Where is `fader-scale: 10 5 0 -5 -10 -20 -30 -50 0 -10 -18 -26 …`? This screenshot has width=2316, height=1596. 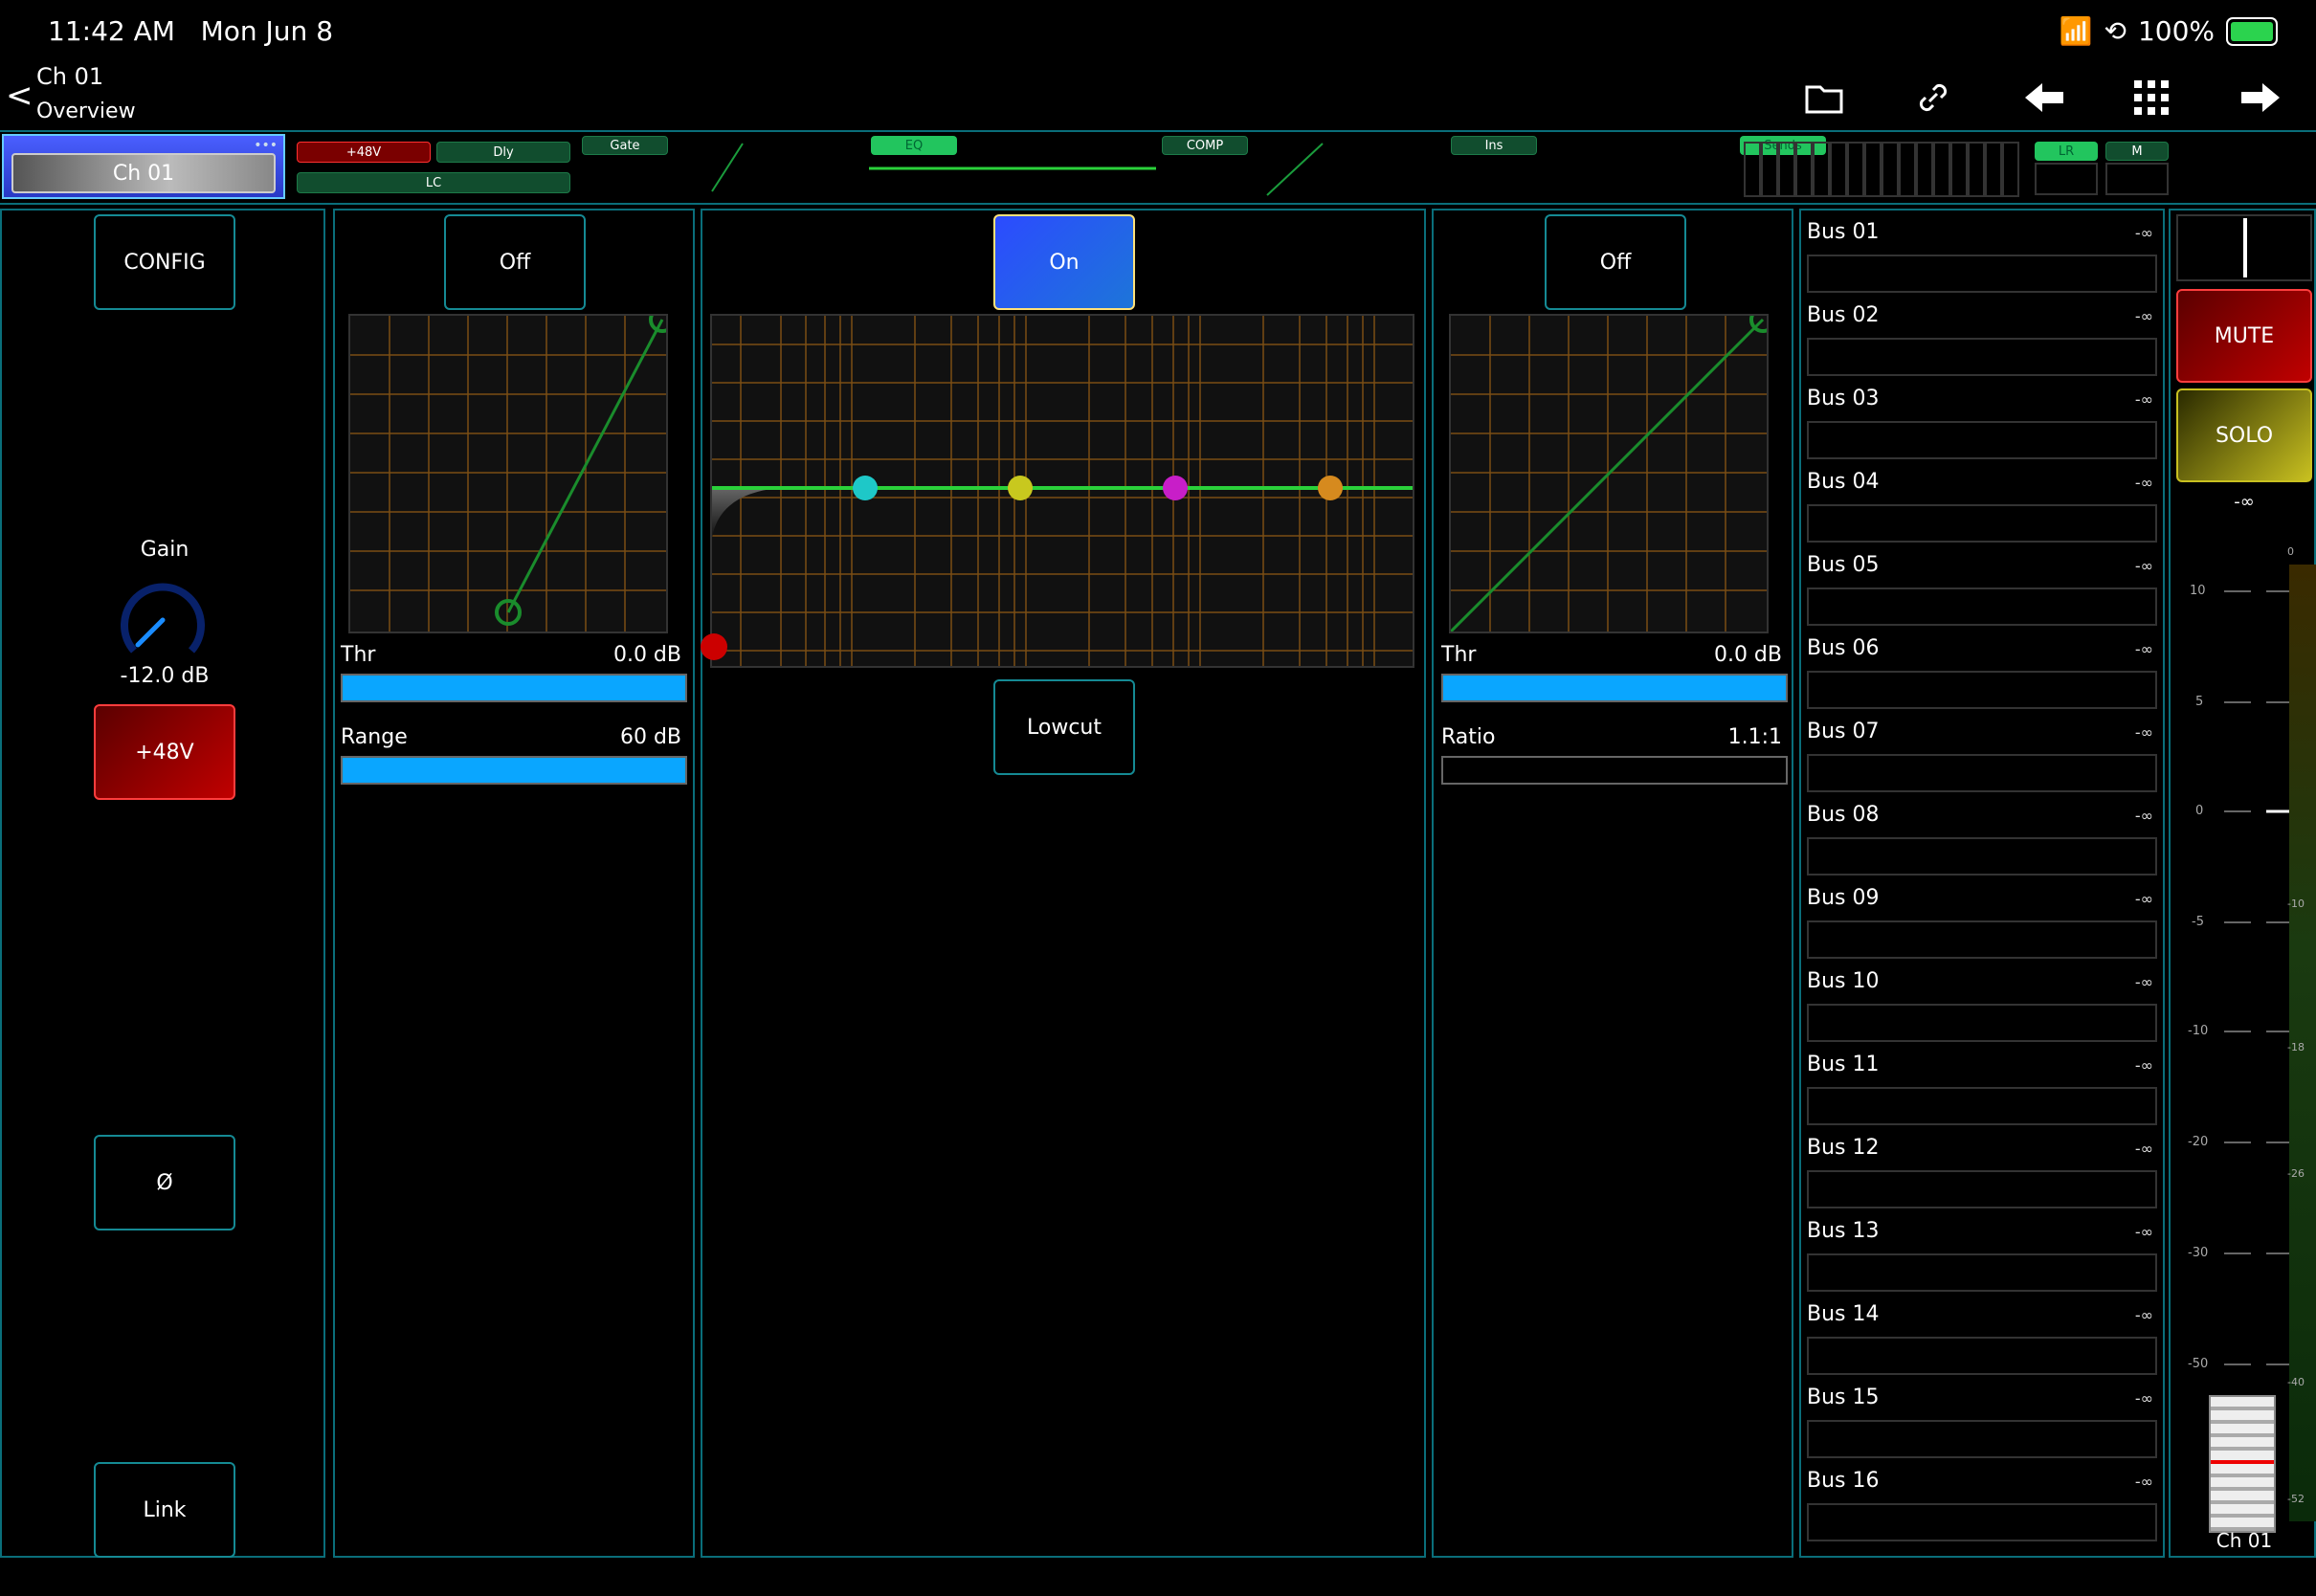 fader-scale: 10 5 0 -5 -10 -20 -30 -50 0 -10 -18 -26 … is located at coordinates (2243, 1024).